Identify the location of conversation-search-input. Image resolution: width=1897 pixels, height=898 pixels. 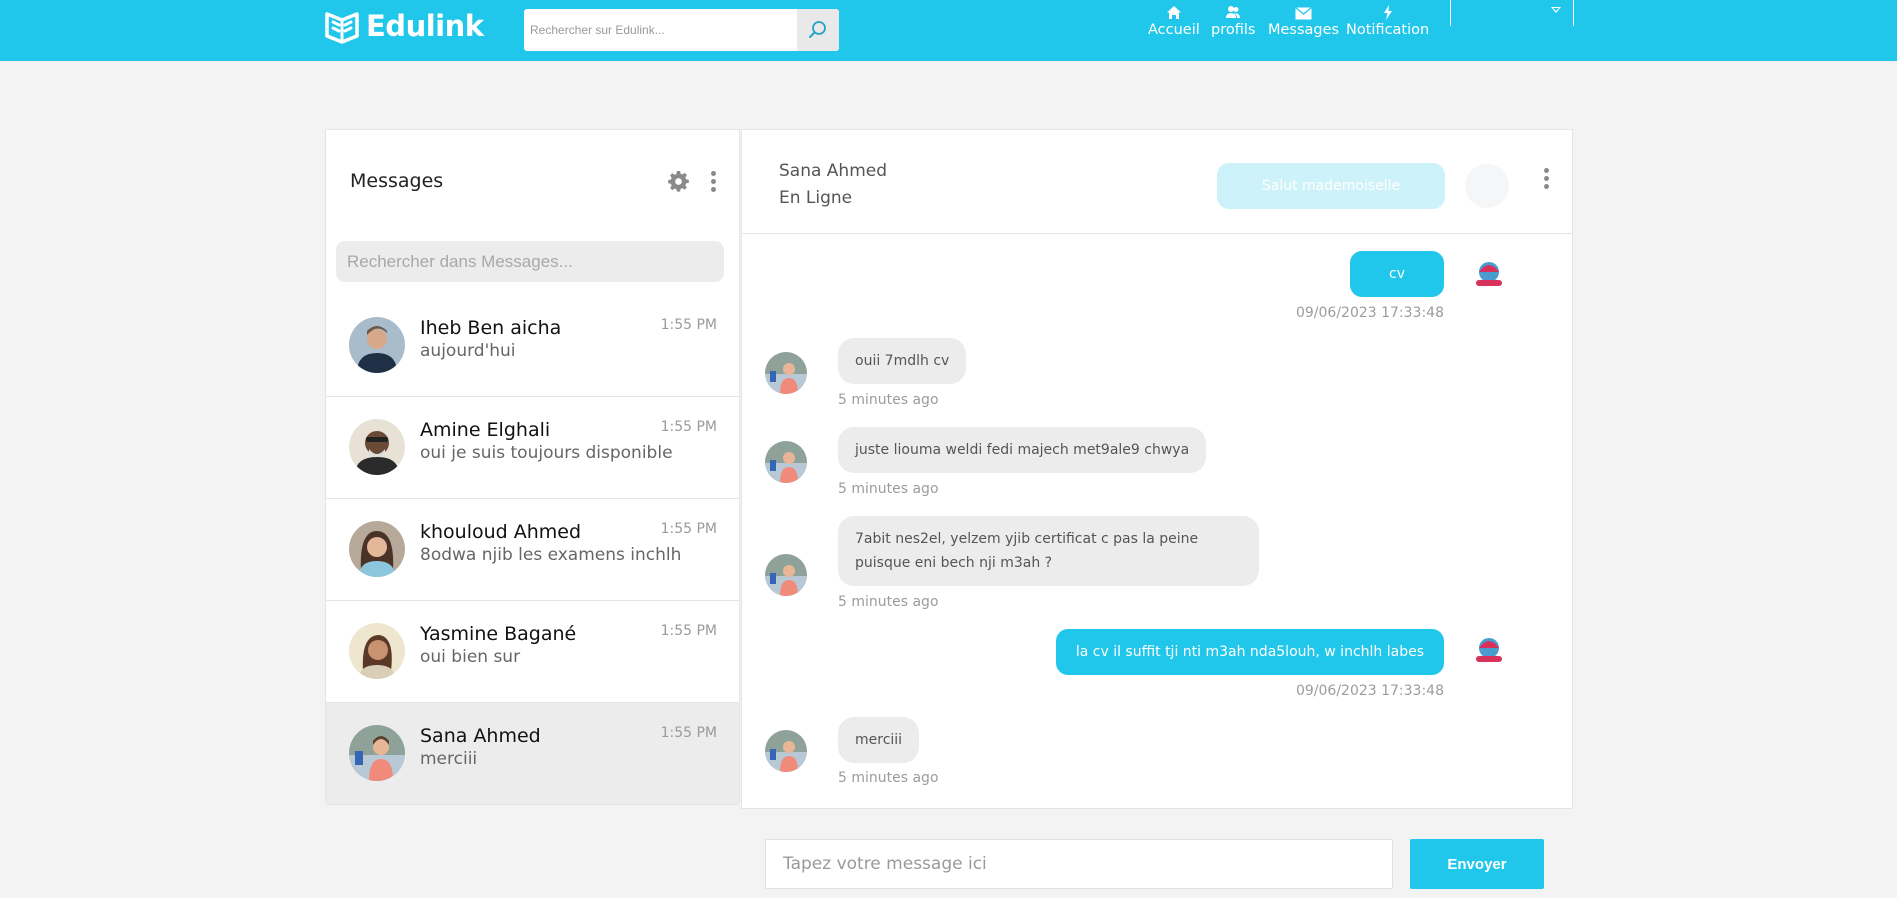
(530, 261).